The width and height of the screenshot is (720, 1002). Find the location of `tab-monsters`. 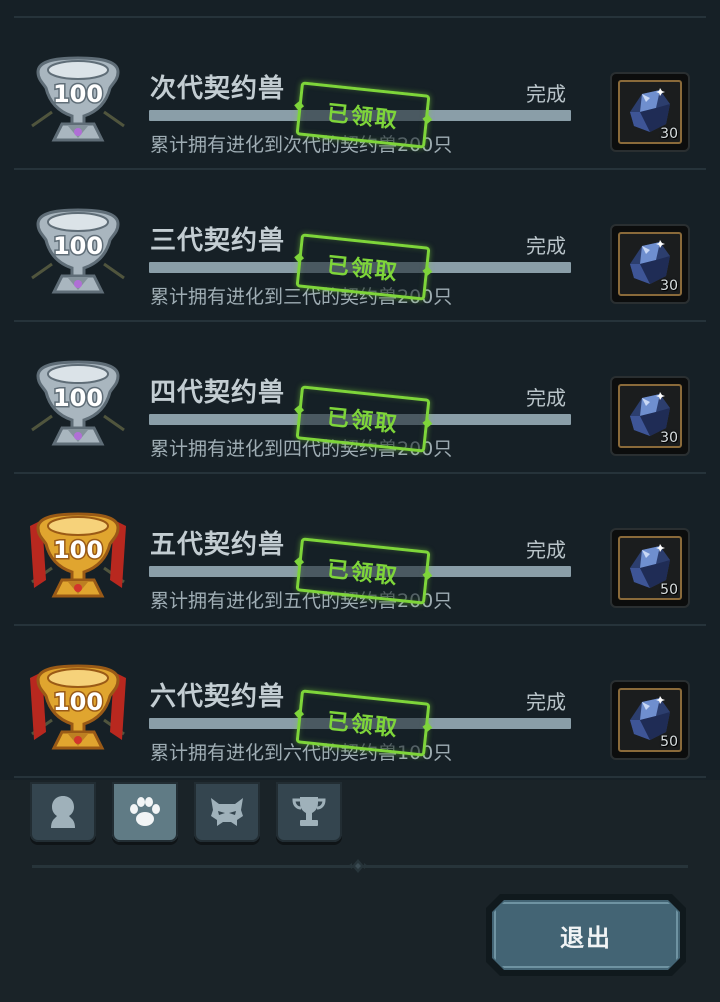

tab-monsters is located at coordinates (227, 812).